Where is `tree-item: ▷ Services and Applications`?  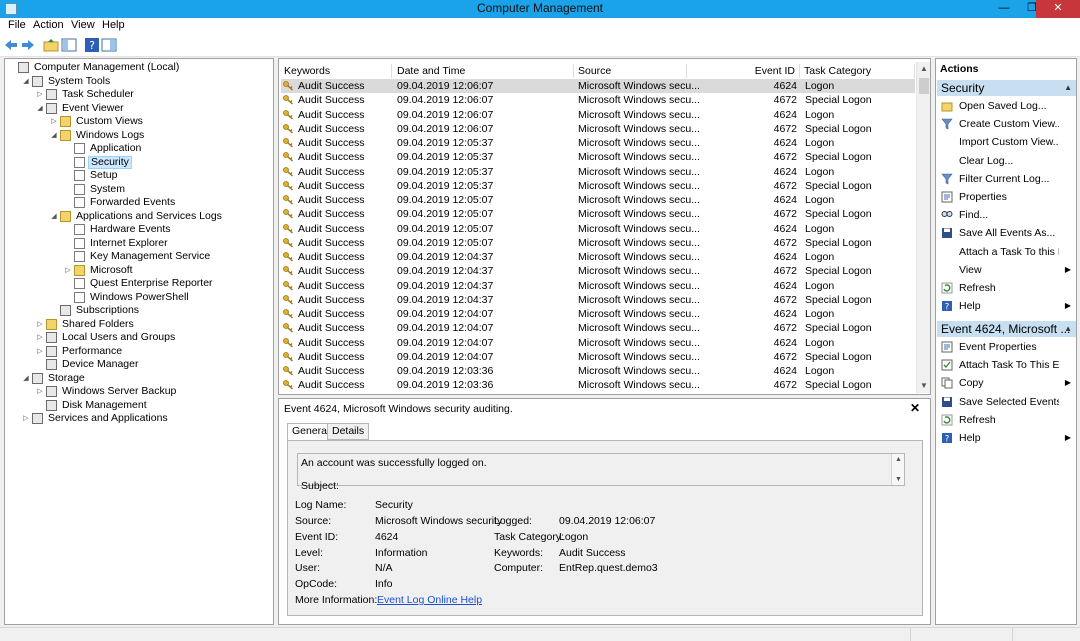 tree-item: ▷ Services and Applications is located at coordinates (95, 418).